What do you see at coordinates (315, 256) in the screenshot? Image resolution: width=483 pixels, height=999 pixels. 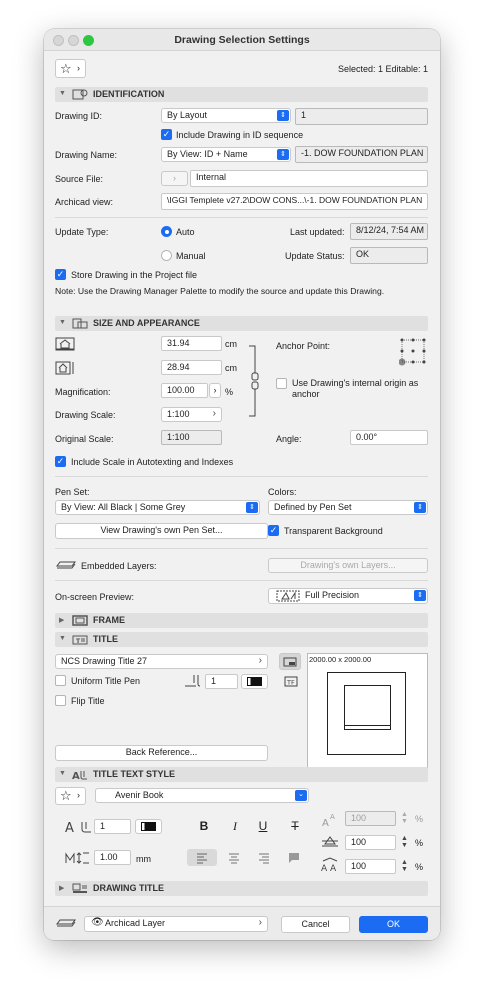 I see `update-status-label: Update Status:` at bounding box center [315, 256].